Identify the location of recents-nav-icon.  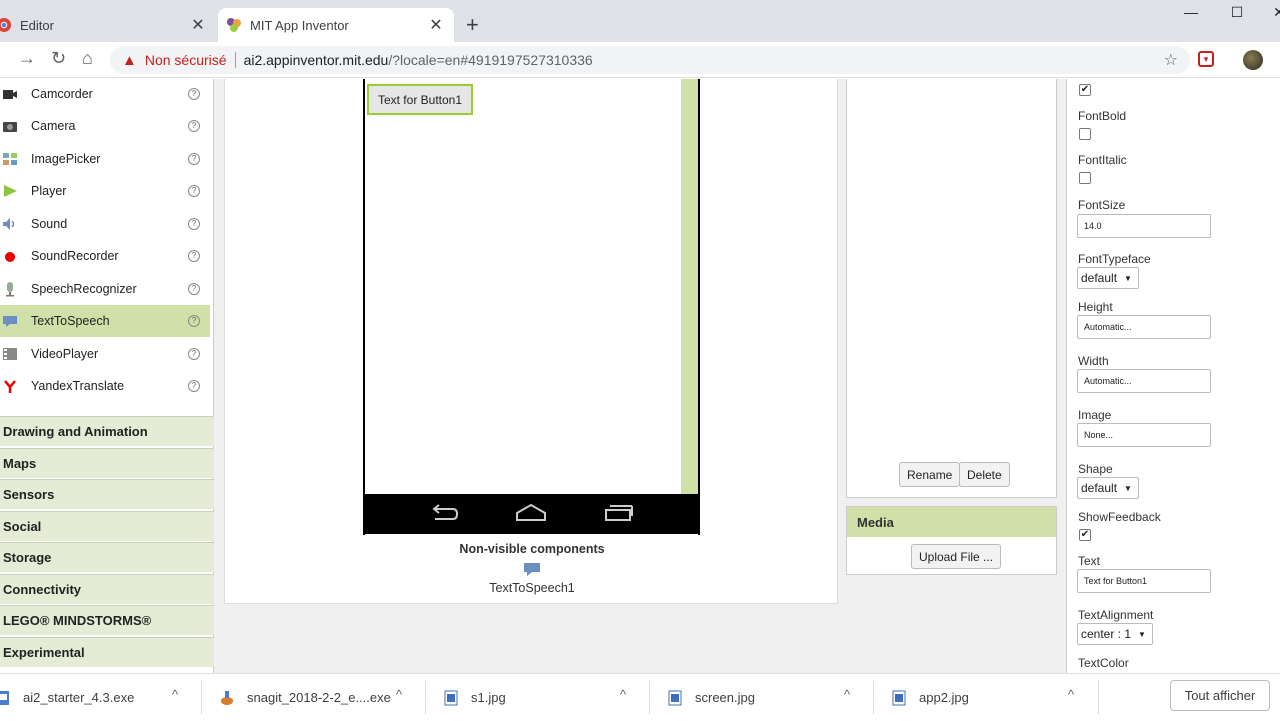
(619, 513).